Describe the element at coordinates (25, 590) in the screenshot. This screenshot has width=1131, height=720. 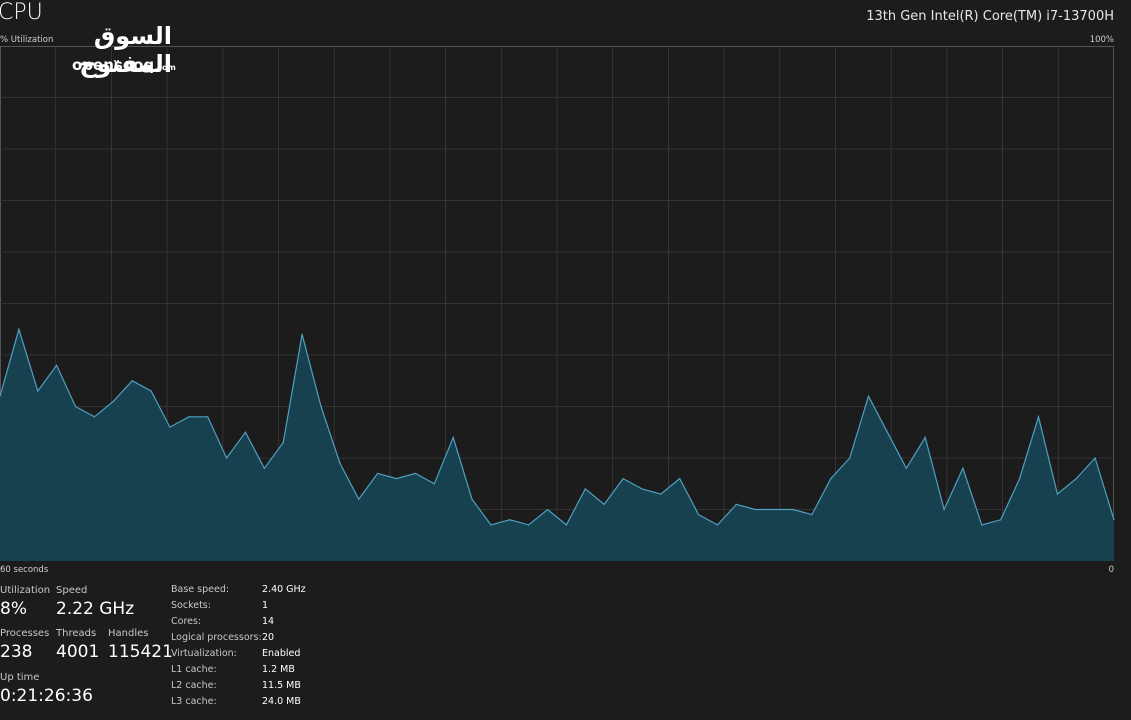
I see `utilization-label: Utilization` at that location.